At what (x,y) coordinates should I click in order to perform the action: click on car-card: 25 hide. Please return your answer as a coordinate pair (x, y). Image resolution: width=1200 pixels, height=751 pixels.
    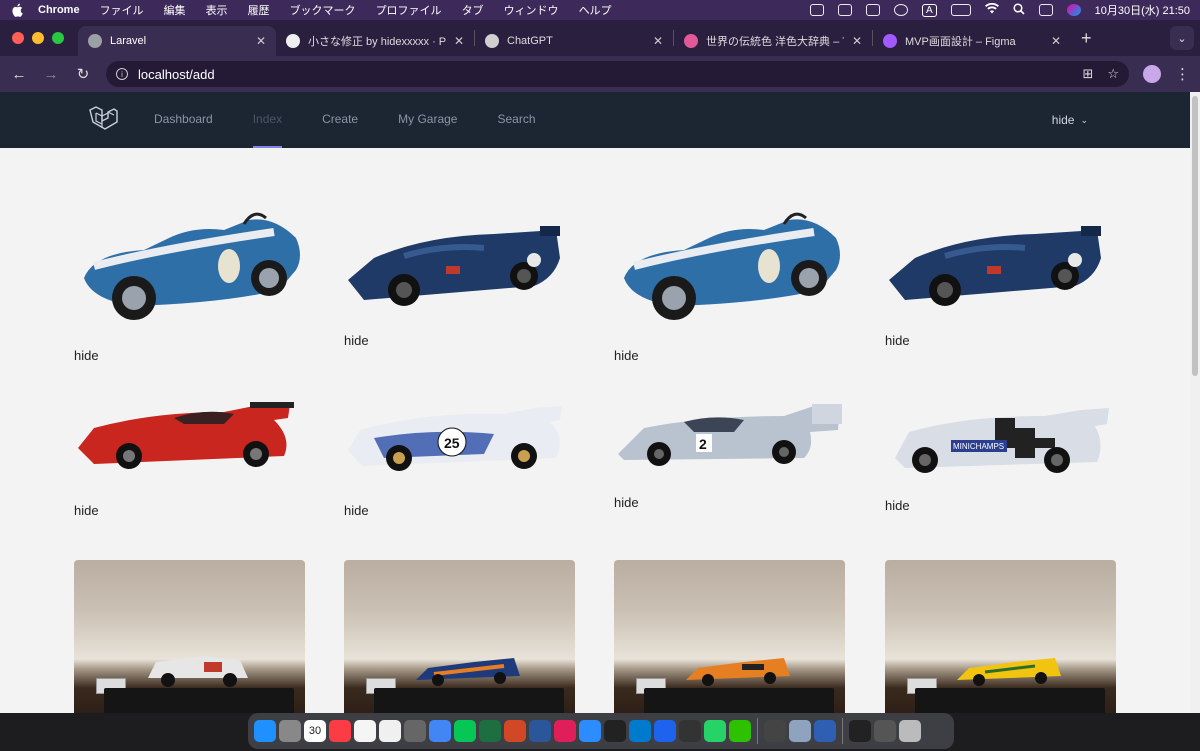
    Looking at the image, I should click on (460, 468).